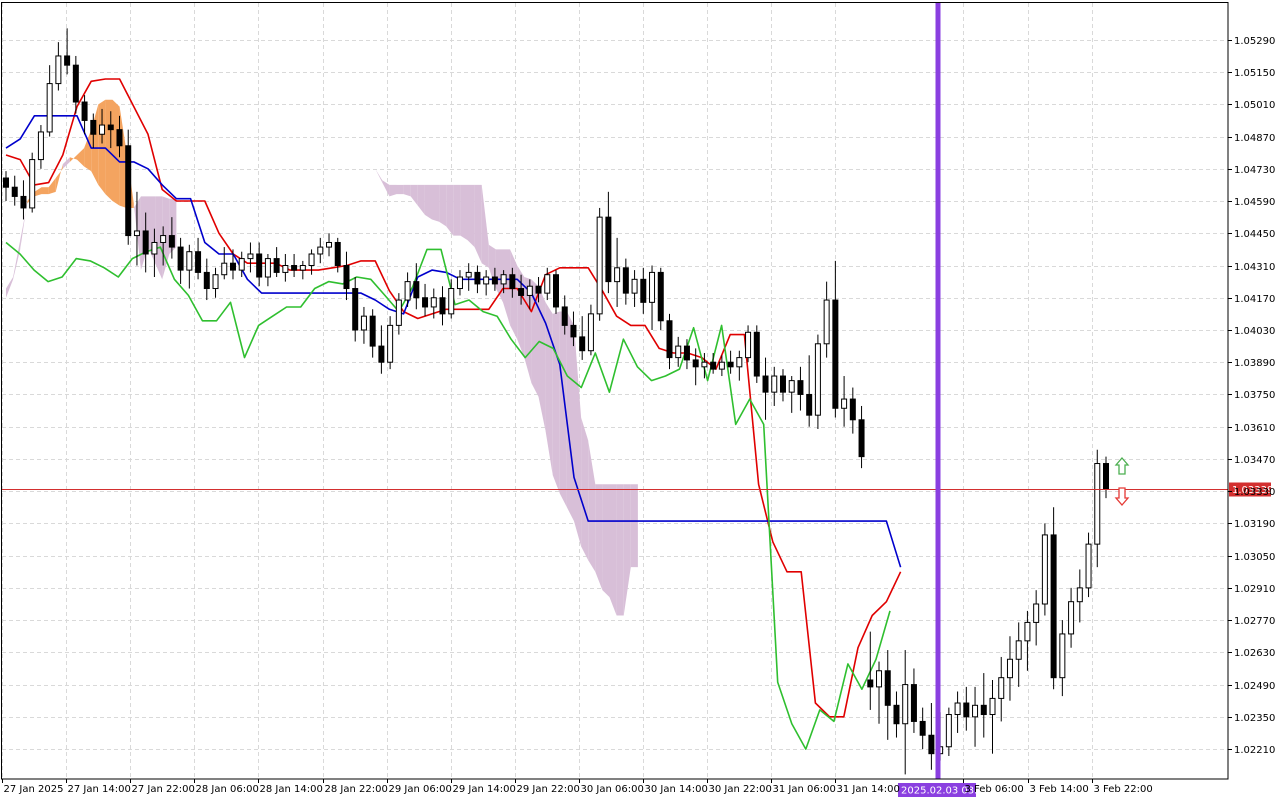 This screenshot has width=1280, height=804. Describe the element at coordinates (1254, 331) in the screenshot. I see `y-tick-label: 1.04030` at that location.